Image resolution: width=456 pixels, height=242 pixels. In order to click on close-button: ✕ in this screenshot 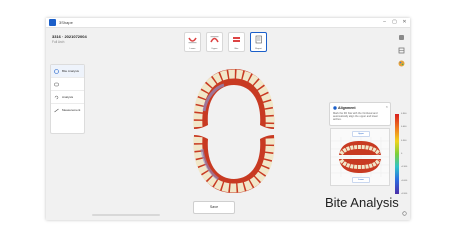, I will do `click(404, 22)`.